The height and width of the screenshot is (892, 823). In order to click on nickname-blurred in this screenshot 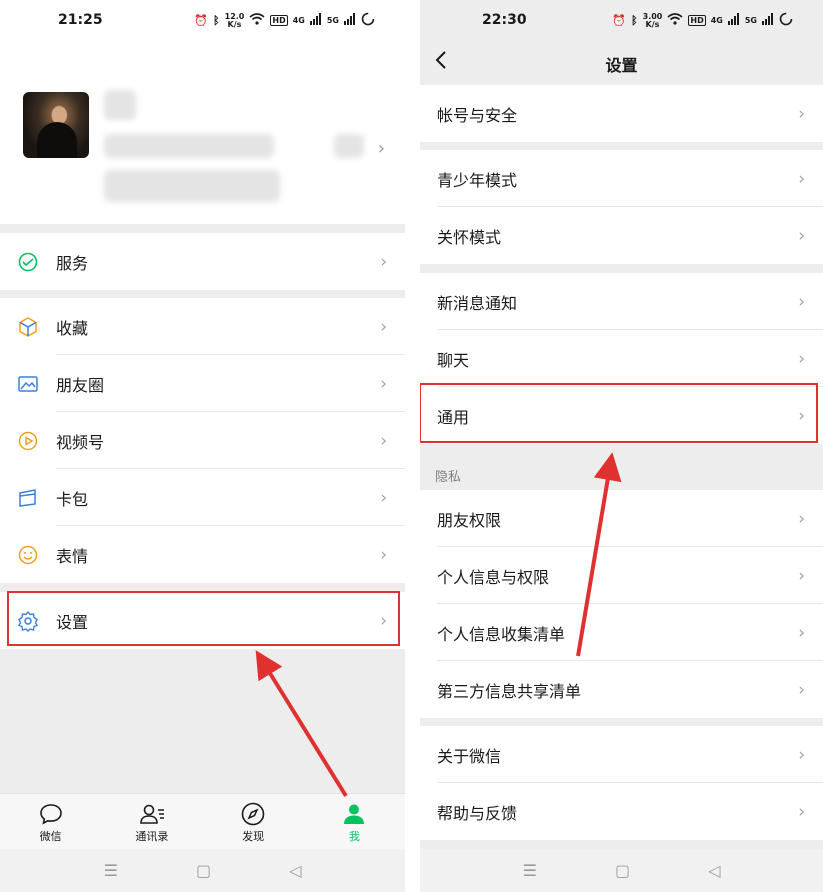, I will do `click(120, 105)`.